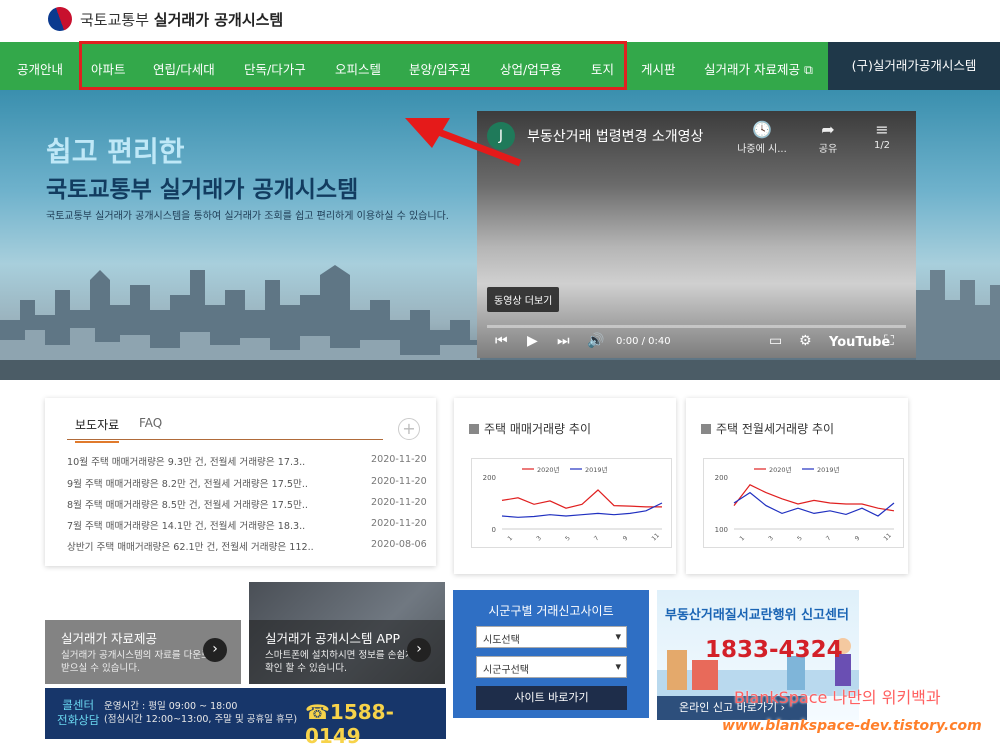 Image resolution: width=1000 pixels, height=748 pixels. I want to click on operating-hours: 운영시간 : 평일 09:00 ~ 18:00, so click(171, 706).